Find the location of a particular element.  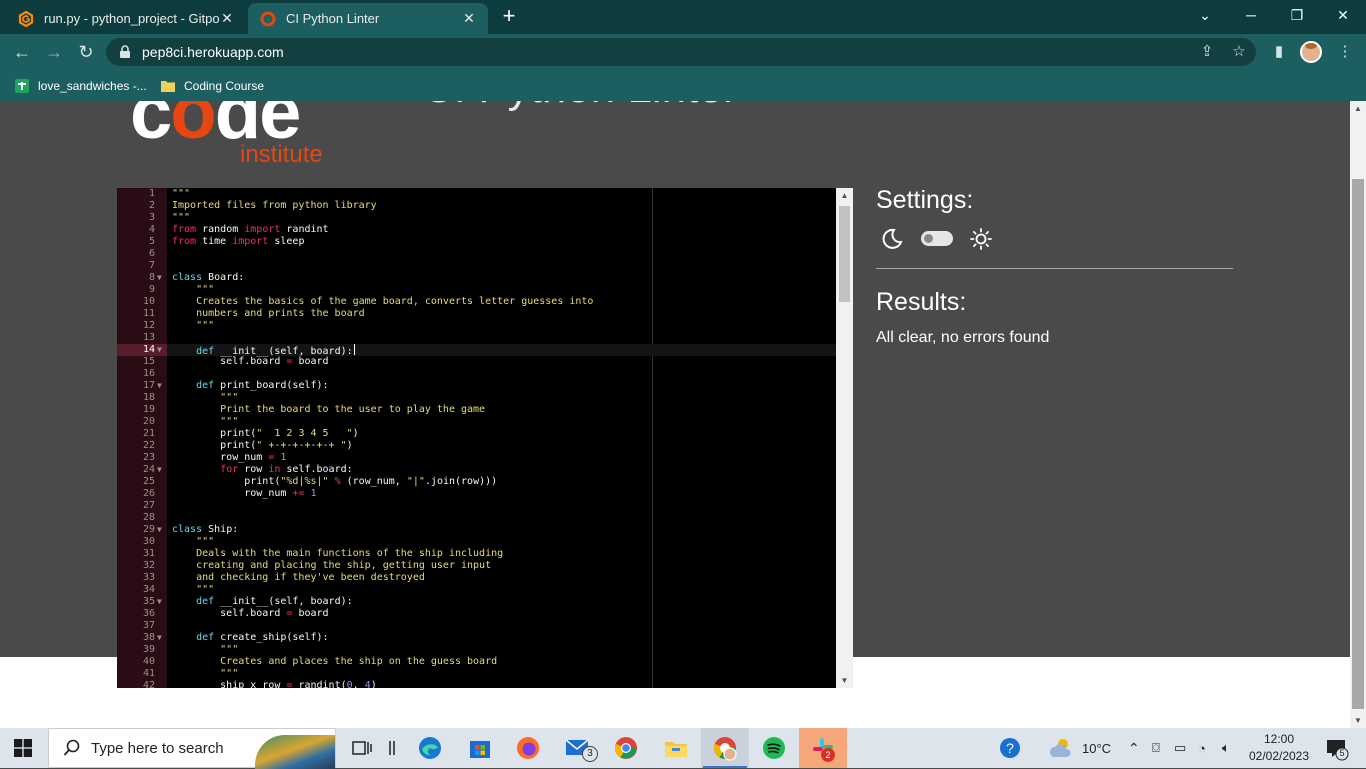

bookmark-coding-course: Coding Course is located at coordinates (212, 86).